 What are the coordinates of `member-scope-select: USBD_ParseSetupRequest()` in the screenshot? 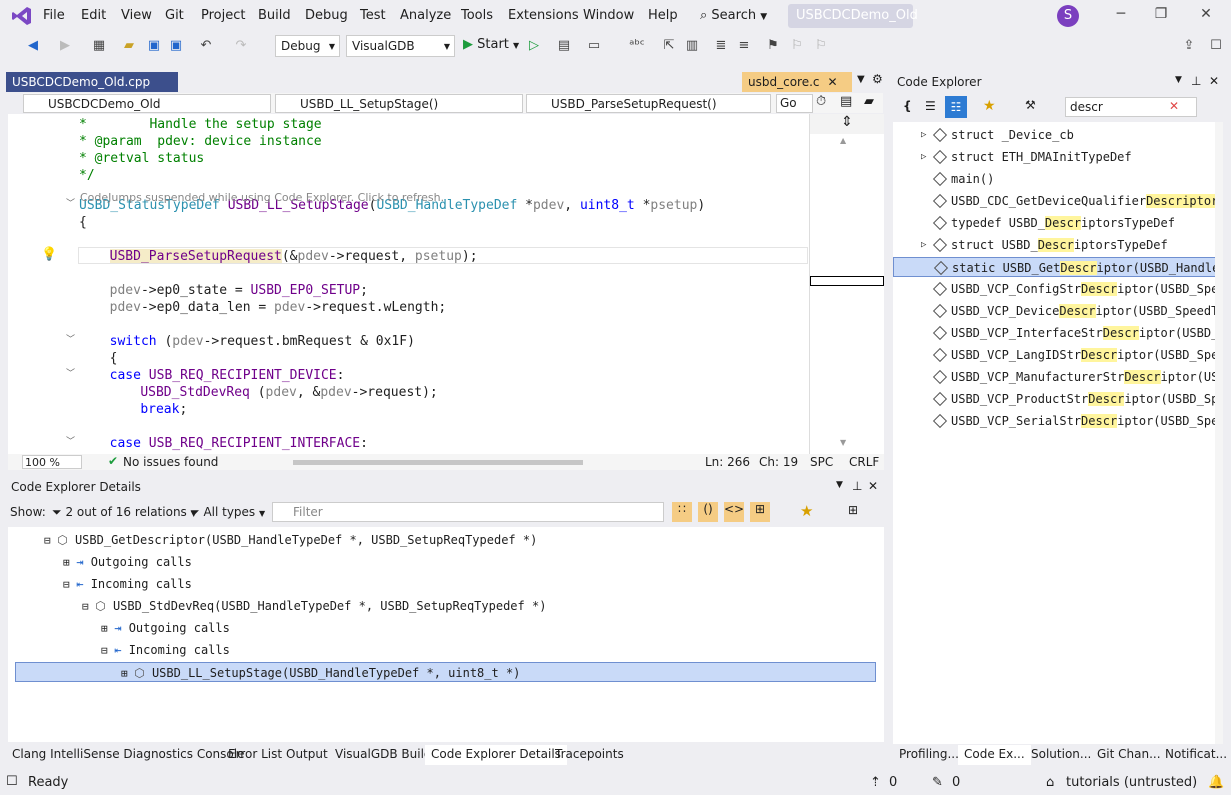 It's located at (648, 103).